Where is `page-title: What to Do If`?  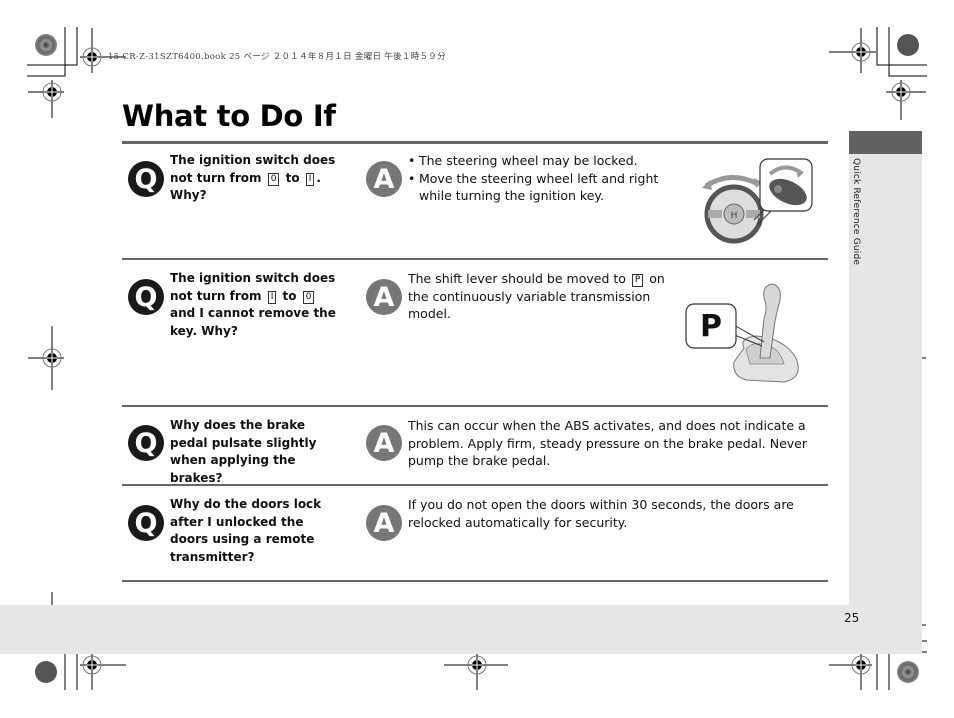
page-title: What to Do If is located at coordinates (229, 116).